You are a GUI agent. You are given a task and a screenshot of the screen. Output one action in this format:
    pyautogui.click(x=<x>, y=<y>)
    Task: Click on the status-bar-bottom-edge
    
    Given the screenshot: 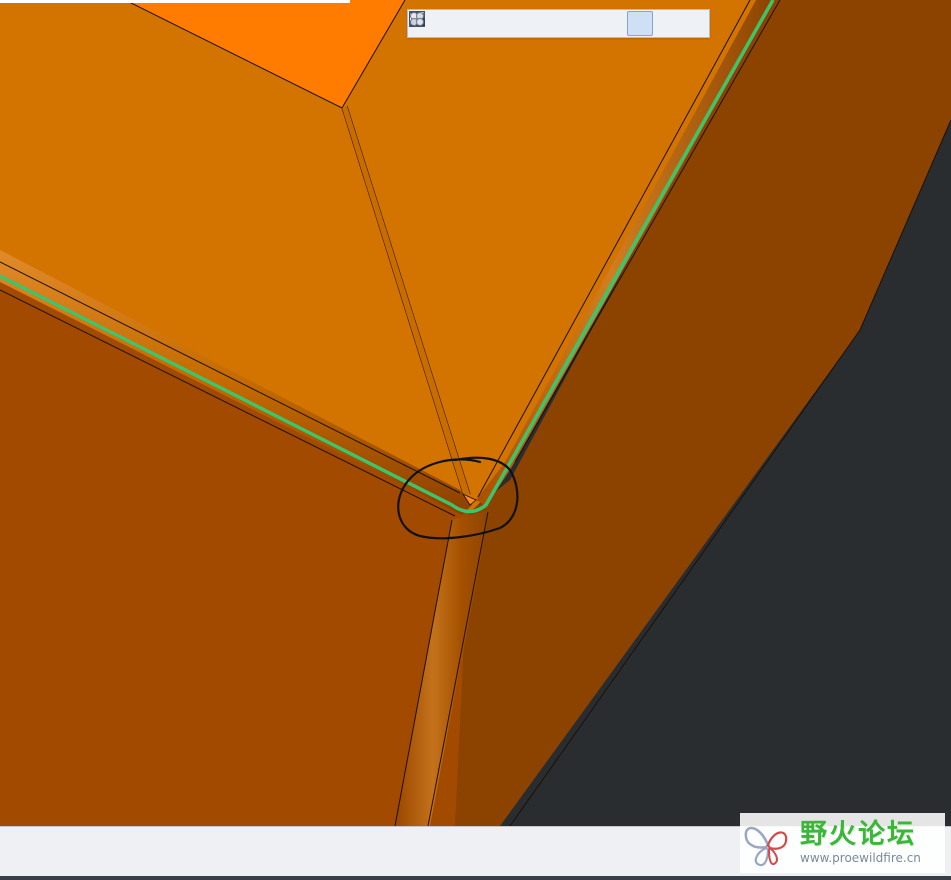 What is the action you would take?
    pyautogui.click(x=475, y=878)
    